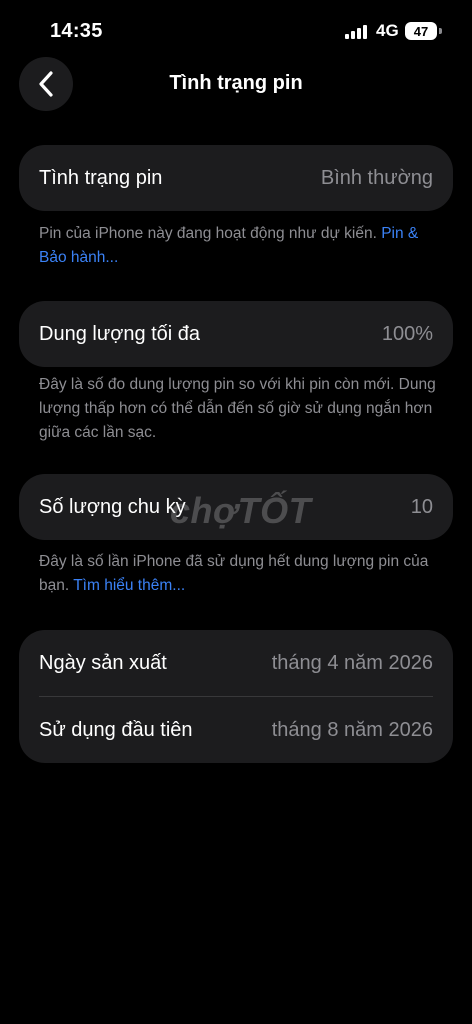  I want to click on battery-health-row: Tình trạng pin Bình thường, so click(236, 178).